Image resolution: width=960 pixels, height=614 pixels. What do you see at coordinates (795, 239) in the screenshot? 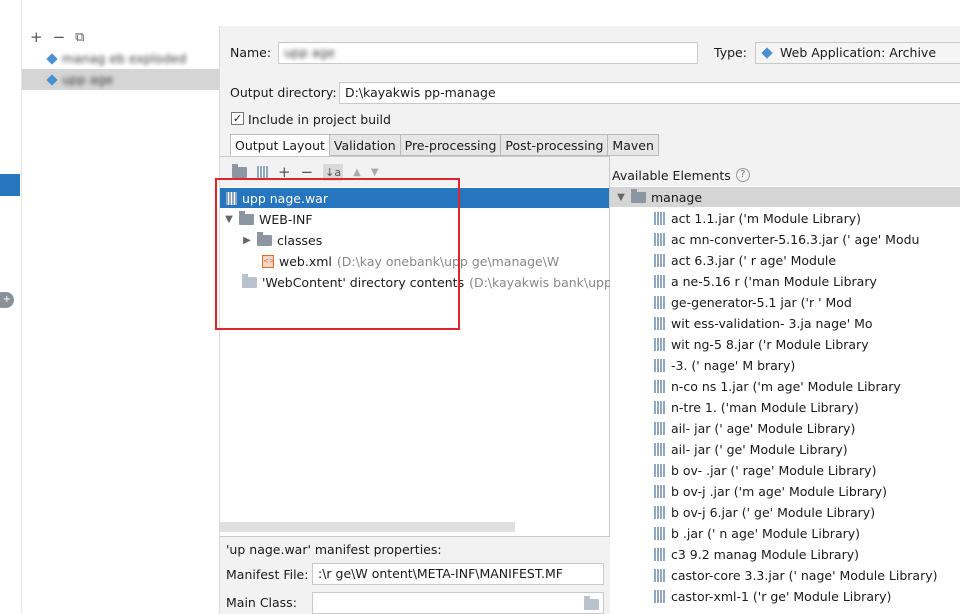
I see `library-item-label: ac mn-converter-5.16.3.jar (' age' Modu` at bounding box center [795, 239].